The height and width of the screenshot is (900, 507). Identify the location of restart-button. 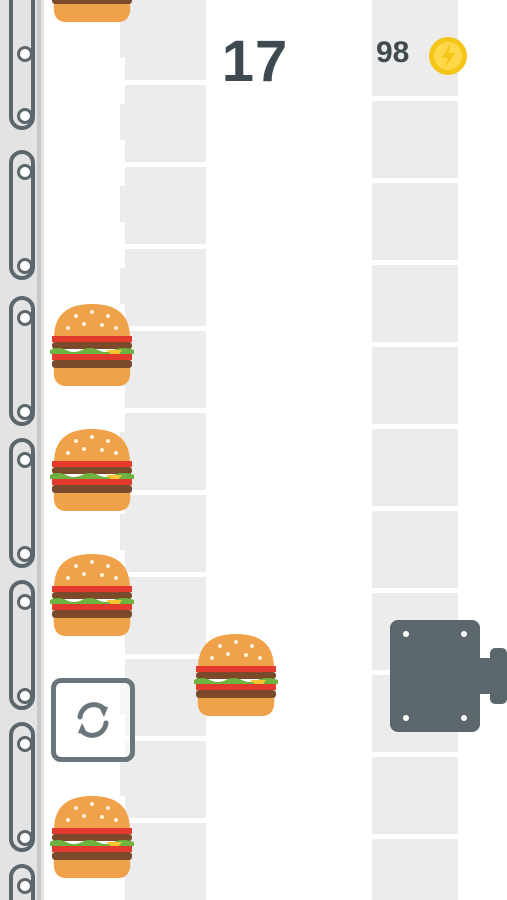
(93, 720).